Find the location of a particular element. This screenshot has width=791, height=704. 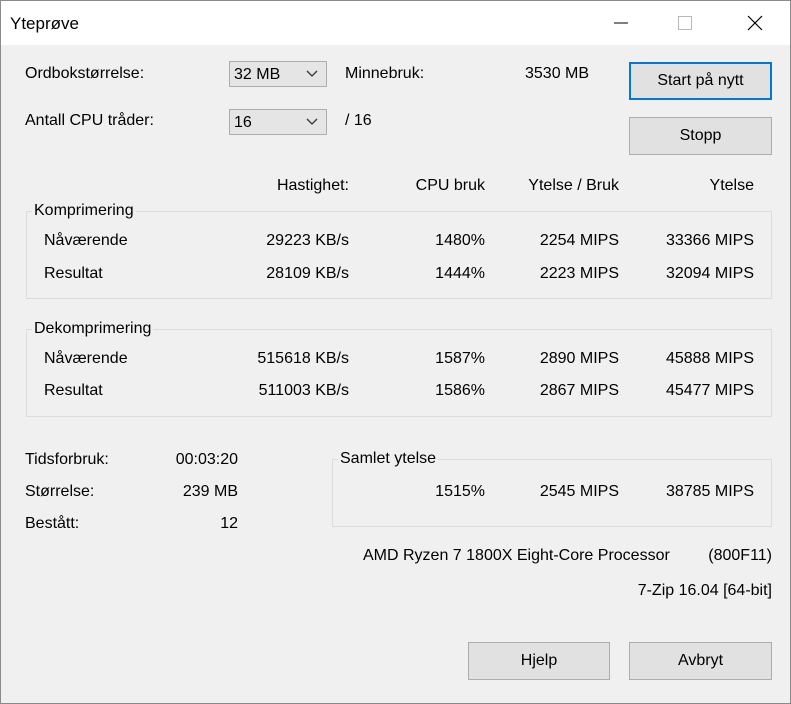

compression-group-title: Komprimering is located at coordinates (84, 211).